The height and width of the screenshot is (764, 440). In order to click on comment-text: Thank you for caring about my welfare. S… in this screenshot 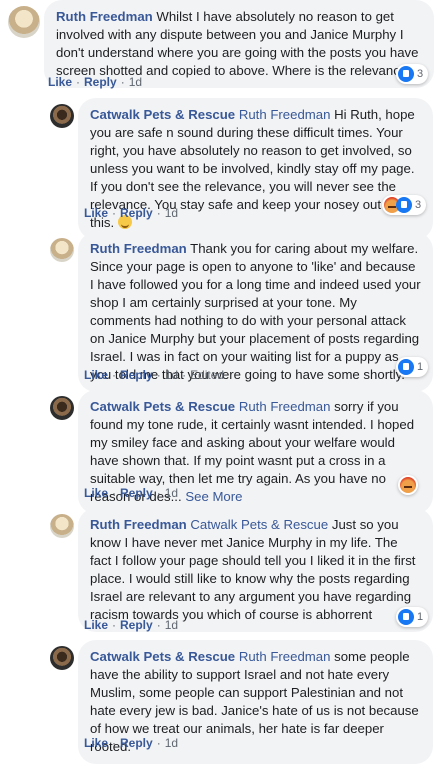, I will do `click(255, 311)`.